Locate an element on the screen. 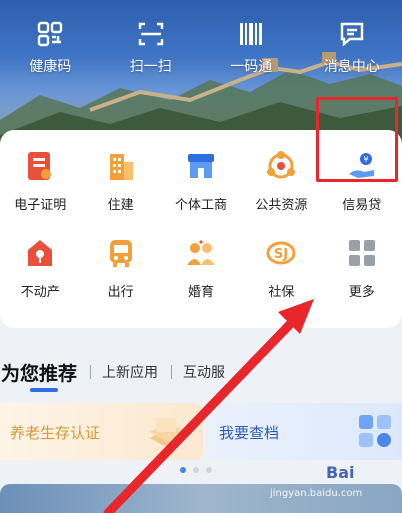 Image resolution: width=402 pixels, height=513 pixels. quick-label: 扫一扫 is located at coordinates (150, 67).